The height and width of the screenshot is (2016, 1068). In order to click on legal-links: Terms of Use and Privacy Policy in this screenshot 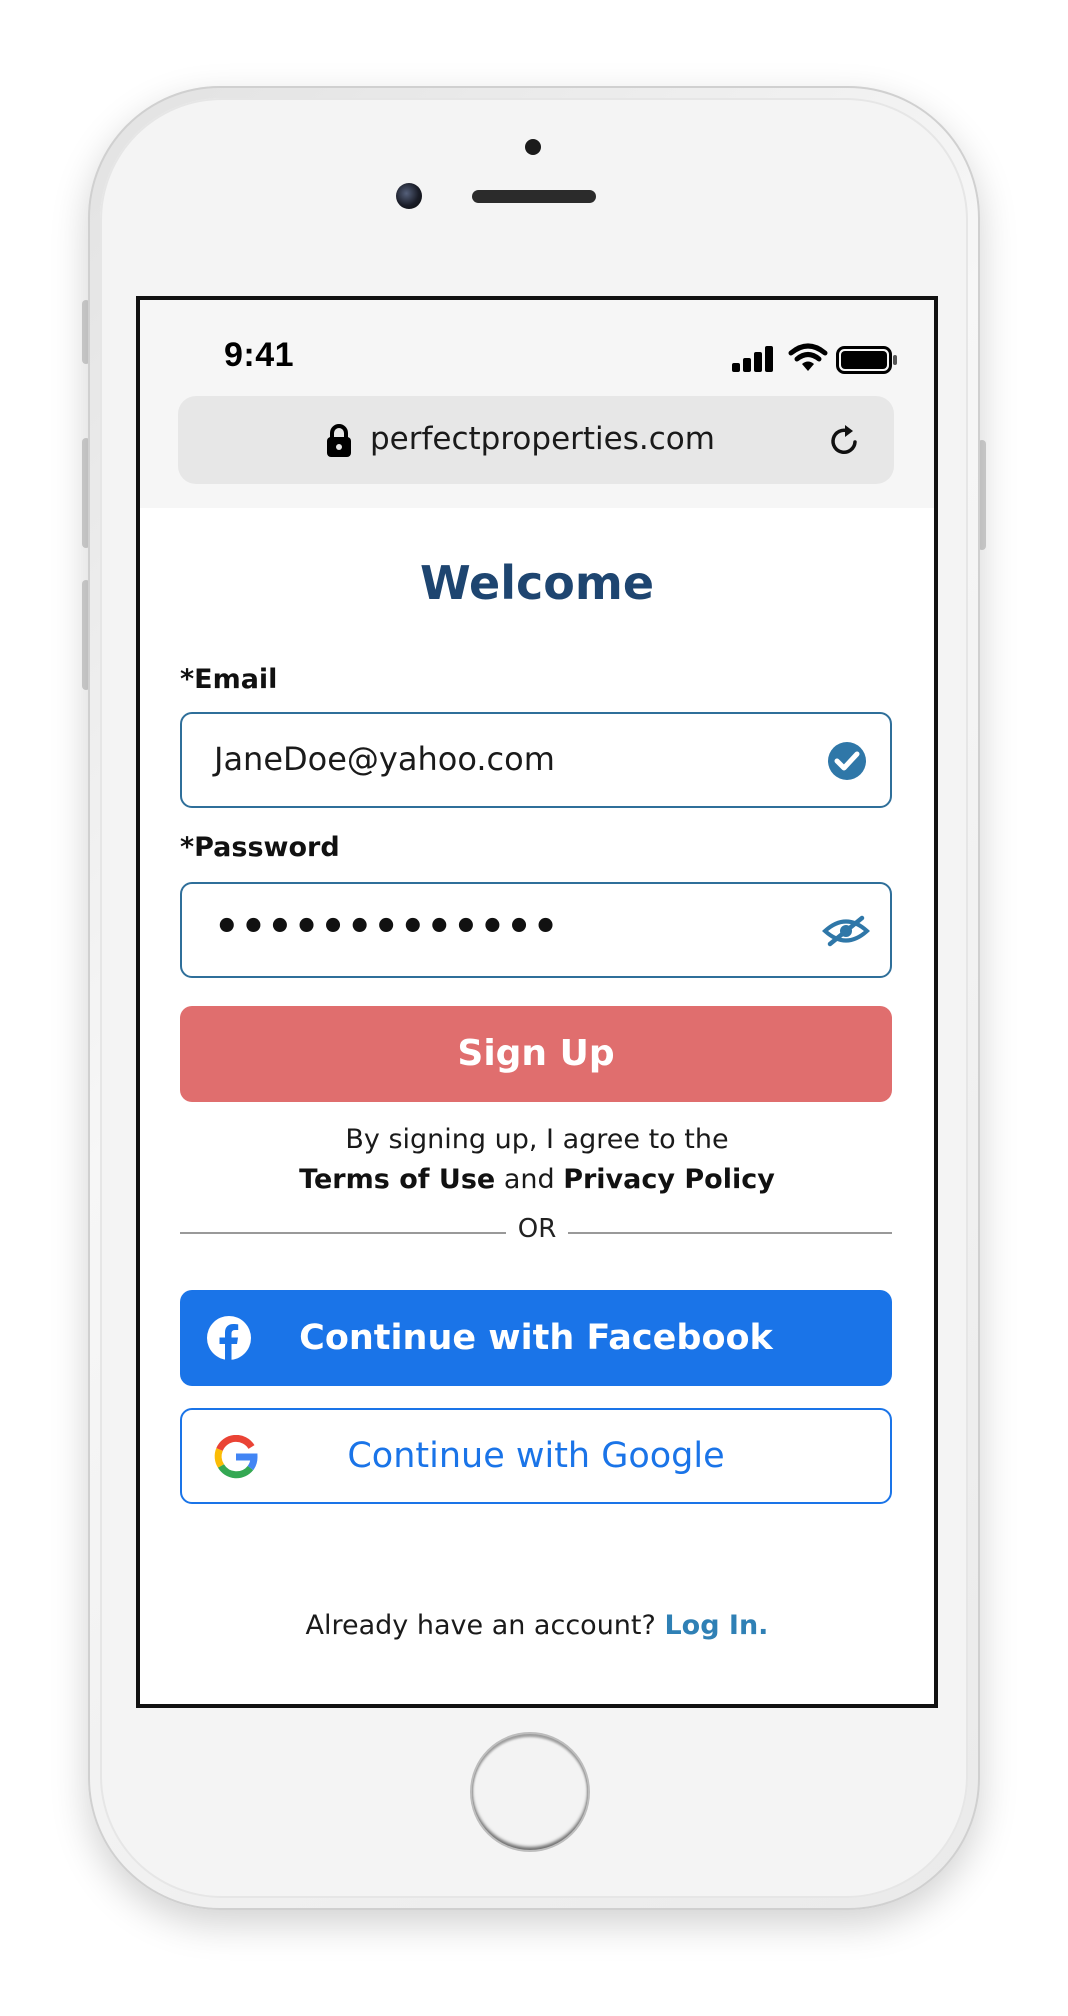, I will do `click(537, 1179)`.